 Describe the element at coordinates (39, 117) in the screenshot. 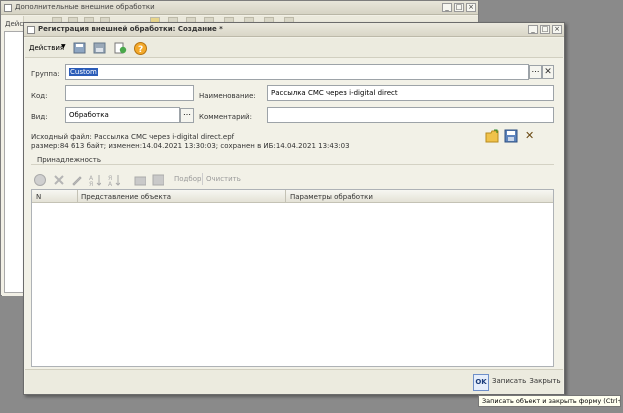

I see `kind-label: Вид:` at that location.